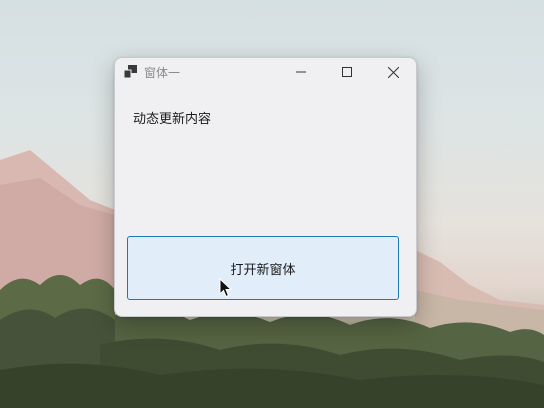  Describe the element at coordinates (226, 288) in the screenshot. I see `mouse-pointer-icon` at that location.